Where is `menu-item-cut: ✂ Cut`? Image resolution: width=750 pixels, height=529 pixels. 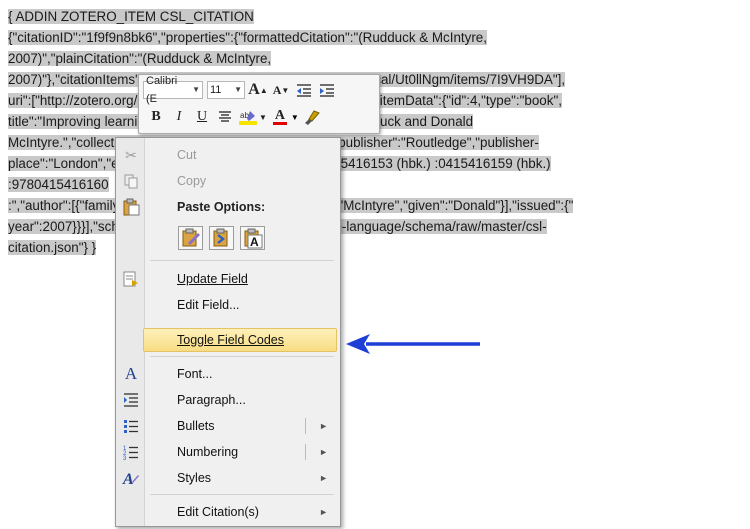 menu-item-cut: ✂ Cut is located at coordinates (228, 155).